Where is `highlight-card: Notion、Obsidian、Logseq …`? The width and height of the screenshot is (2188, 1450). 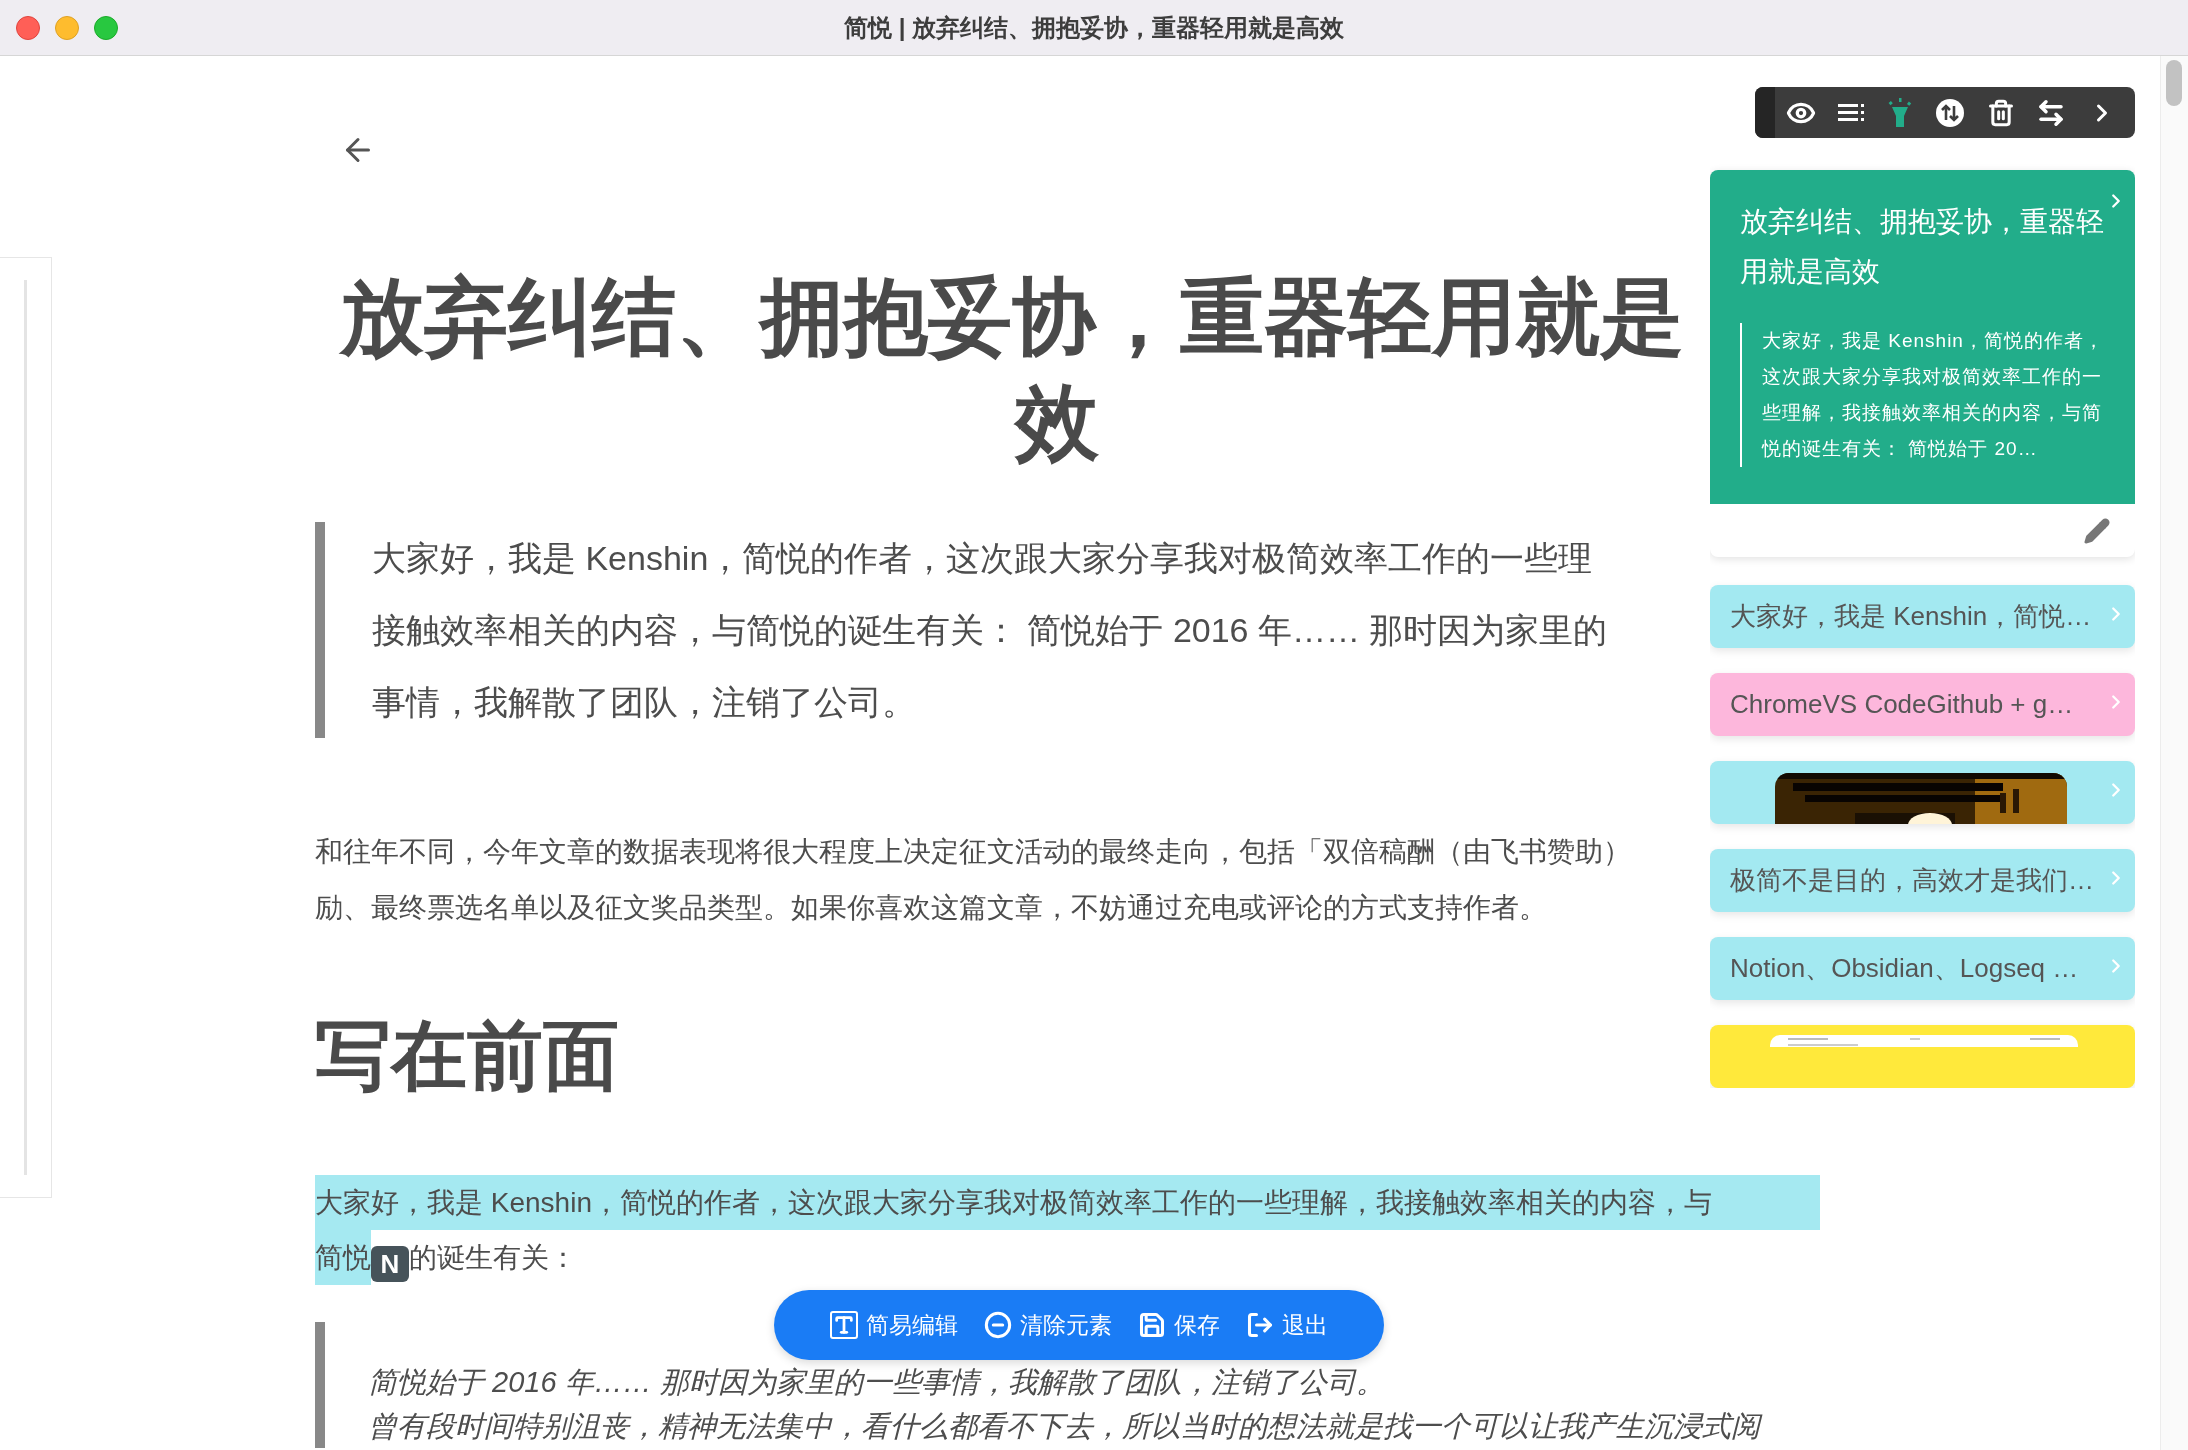 highlight-card: Notion、Obsidian、Logseq … is located at coordinates (1922, 968).